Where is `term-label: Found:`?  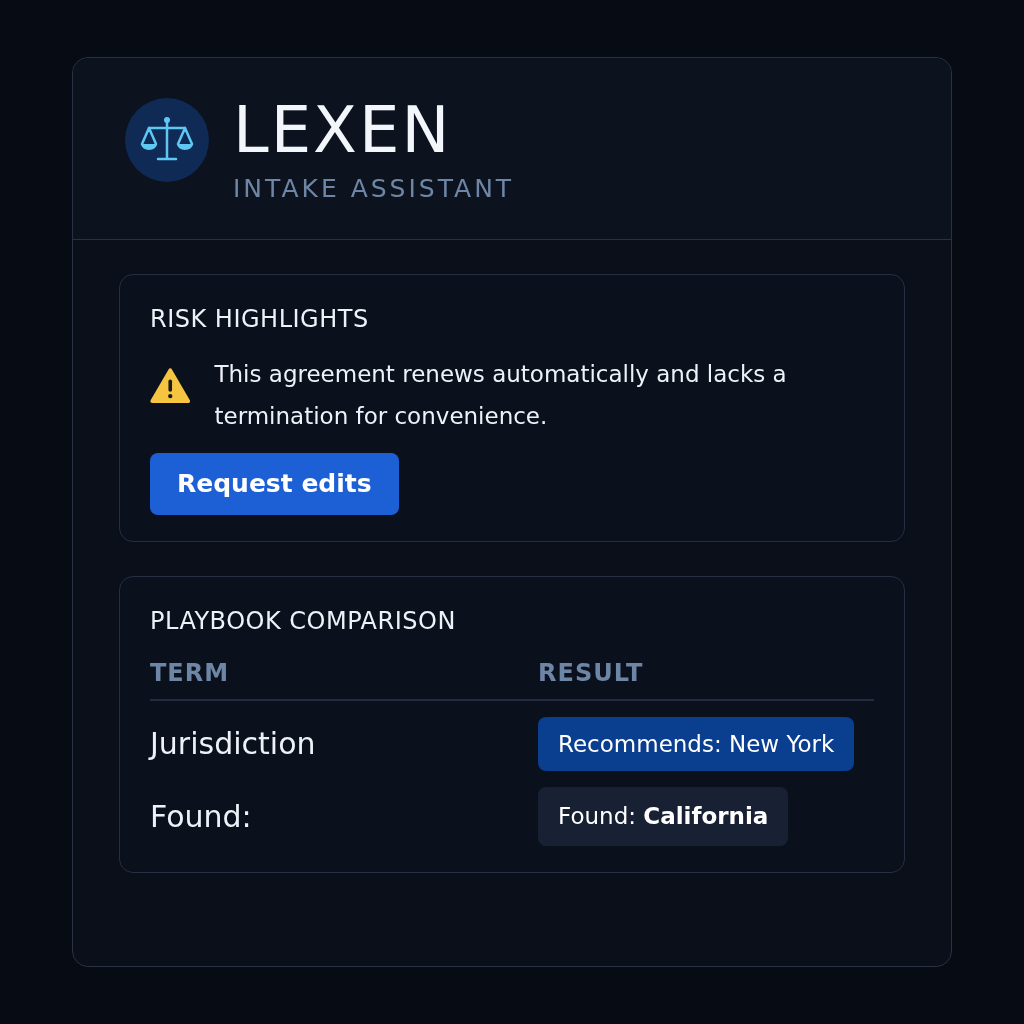
term-label: Found: is located at coordinates (201, 816).